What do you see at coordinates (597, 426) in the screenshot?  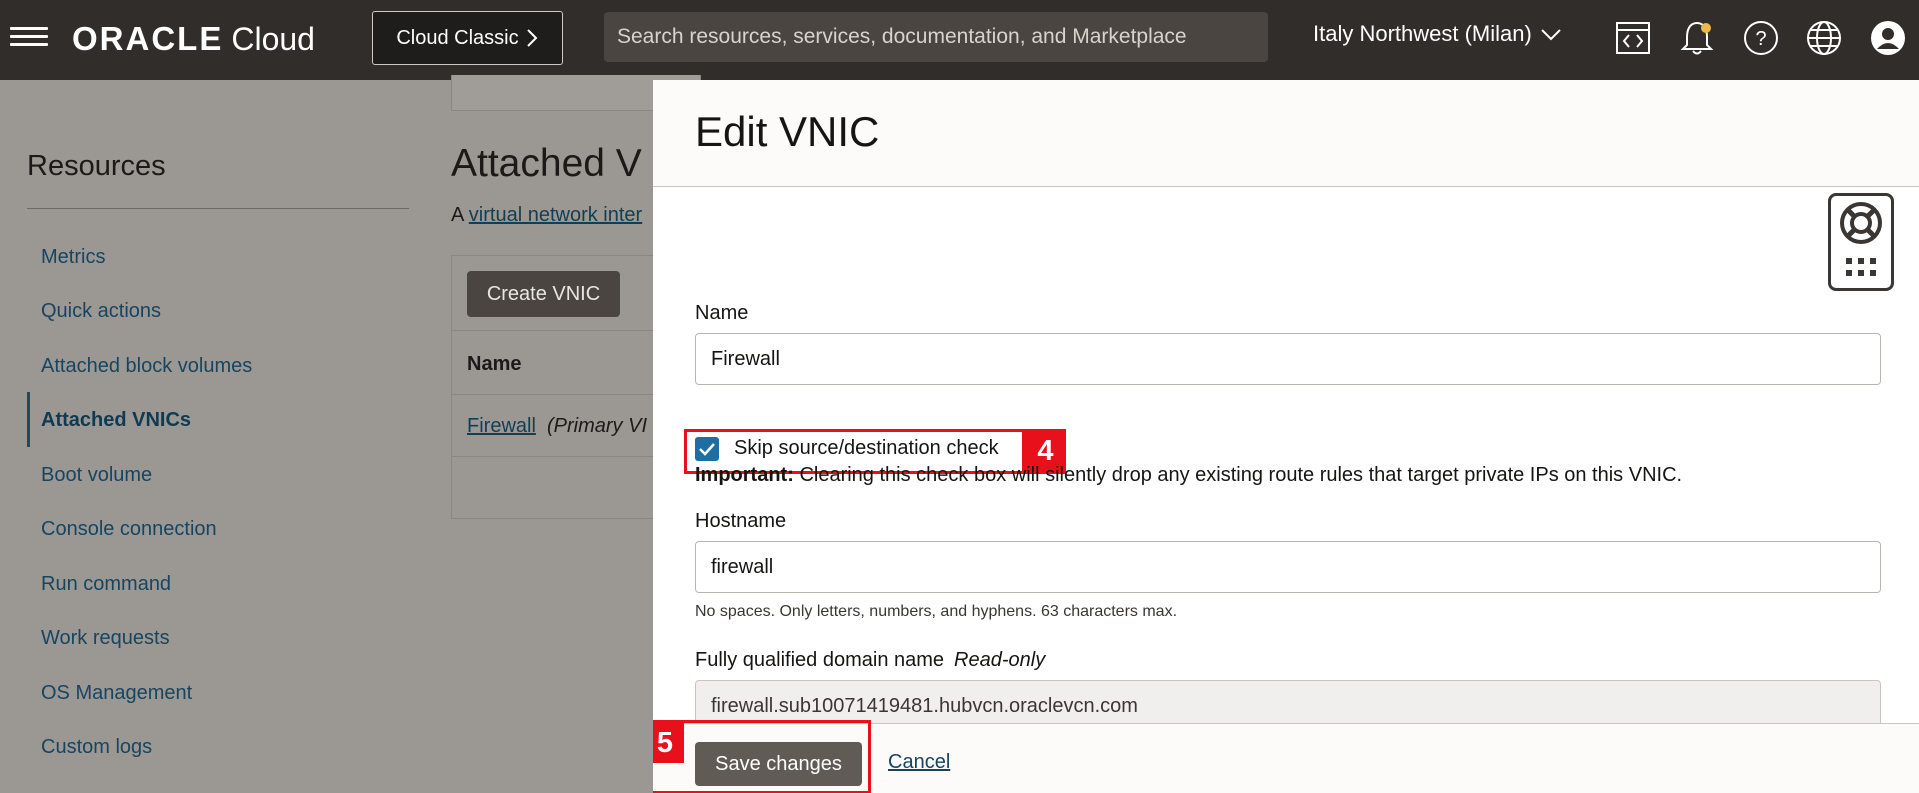 I see `primary-vnic-note: (Primary VI` at bounding box center [597, 426].